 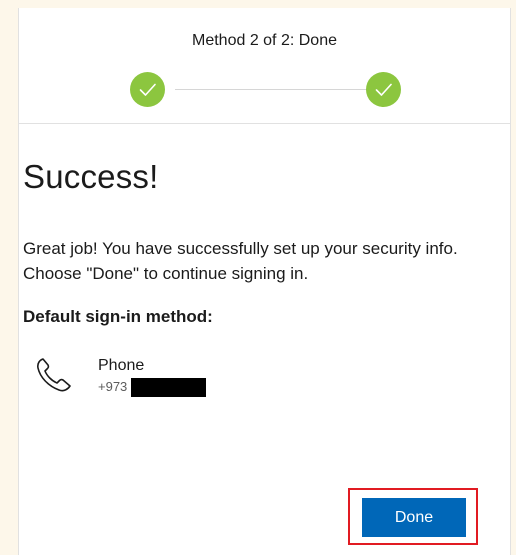 What do you see at coordinates (272, 89) in the screenshot?
I see `progress-line` at bounding box center [272, 89].